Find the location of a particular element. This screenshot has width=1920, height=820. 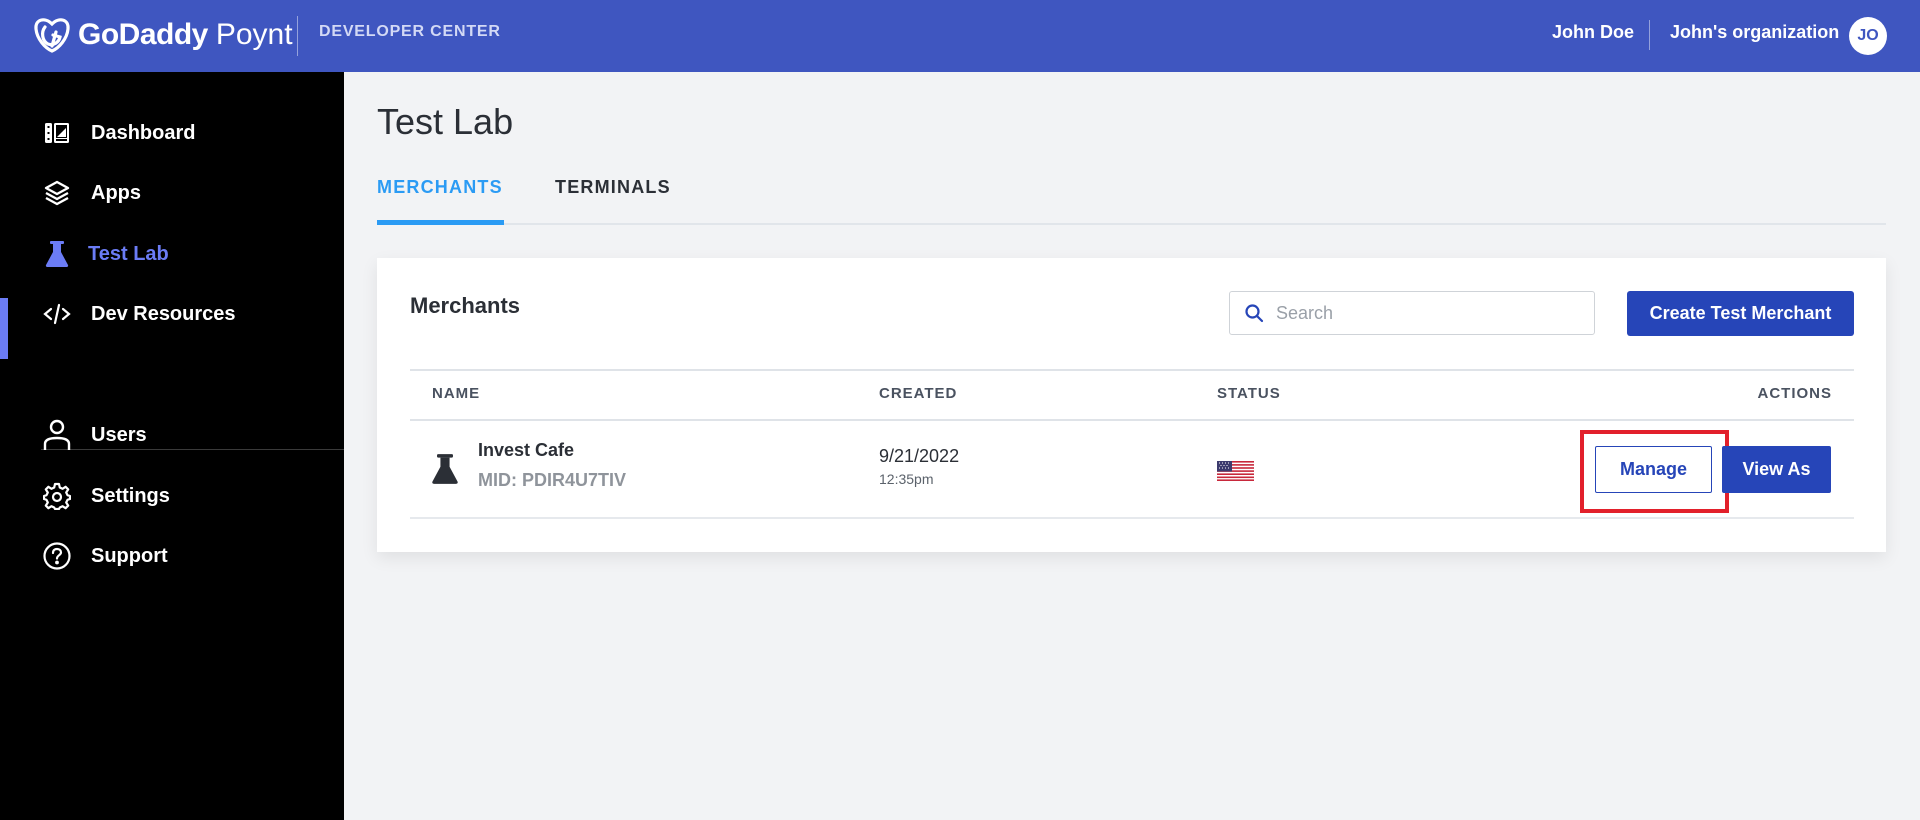

created-date: 9/21/2022 is located at coordinates (919, 456).